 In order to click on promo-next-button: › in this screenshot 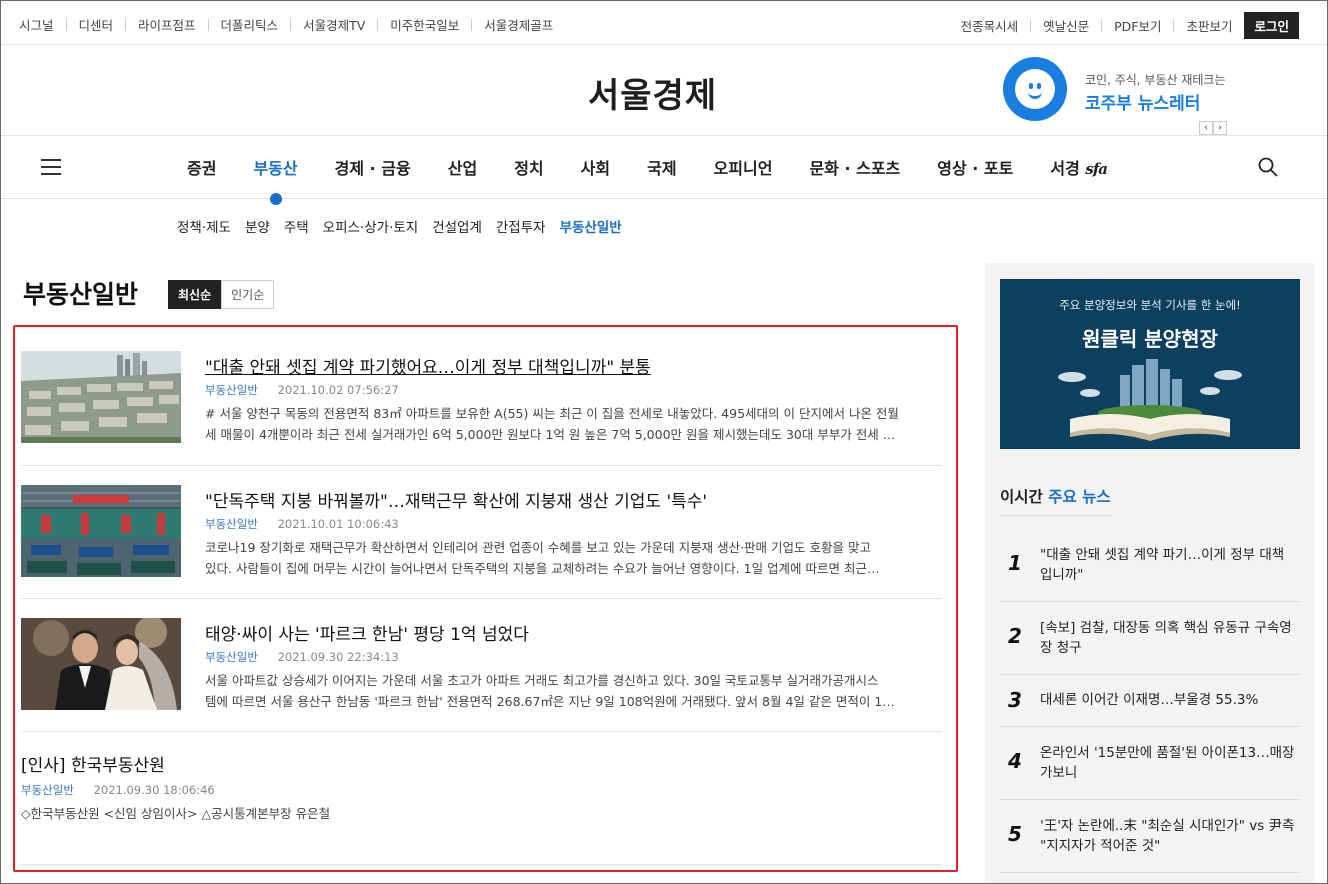, I will do `click(1220, 128)`.